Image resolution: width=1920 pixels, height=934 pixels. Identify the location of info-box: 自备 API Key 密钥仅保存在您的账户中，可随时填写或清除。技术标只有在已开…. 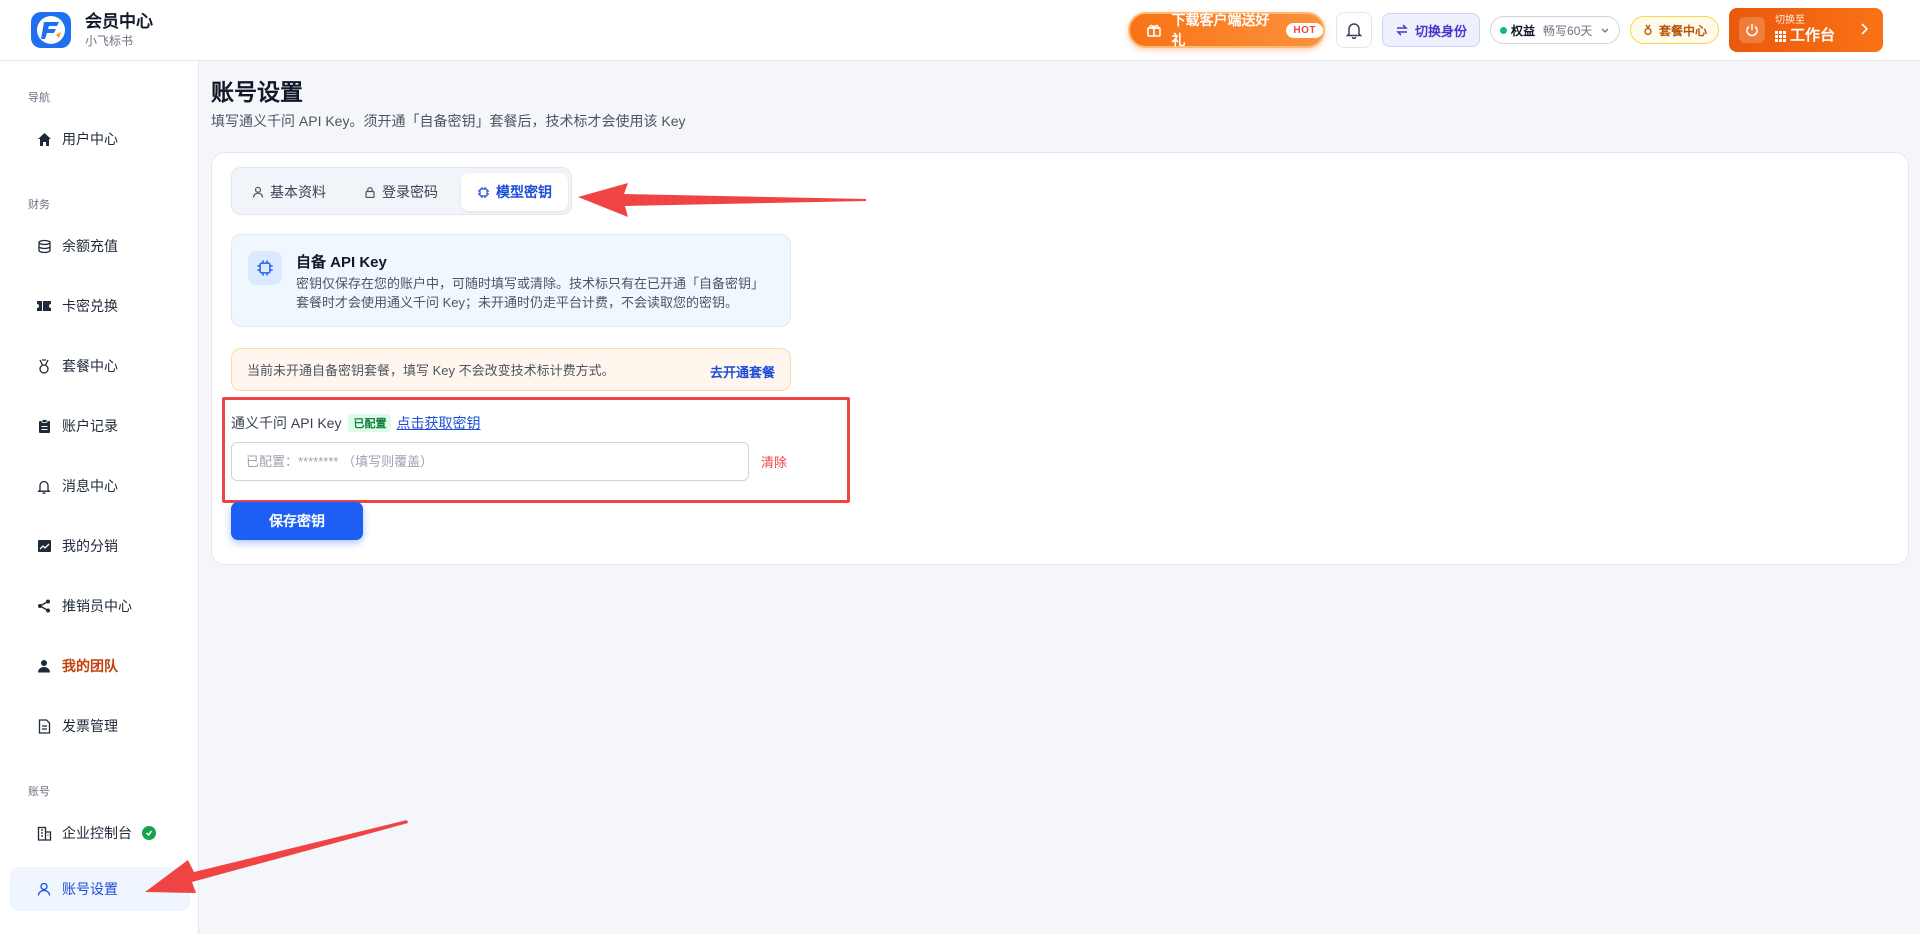
(511, 280).